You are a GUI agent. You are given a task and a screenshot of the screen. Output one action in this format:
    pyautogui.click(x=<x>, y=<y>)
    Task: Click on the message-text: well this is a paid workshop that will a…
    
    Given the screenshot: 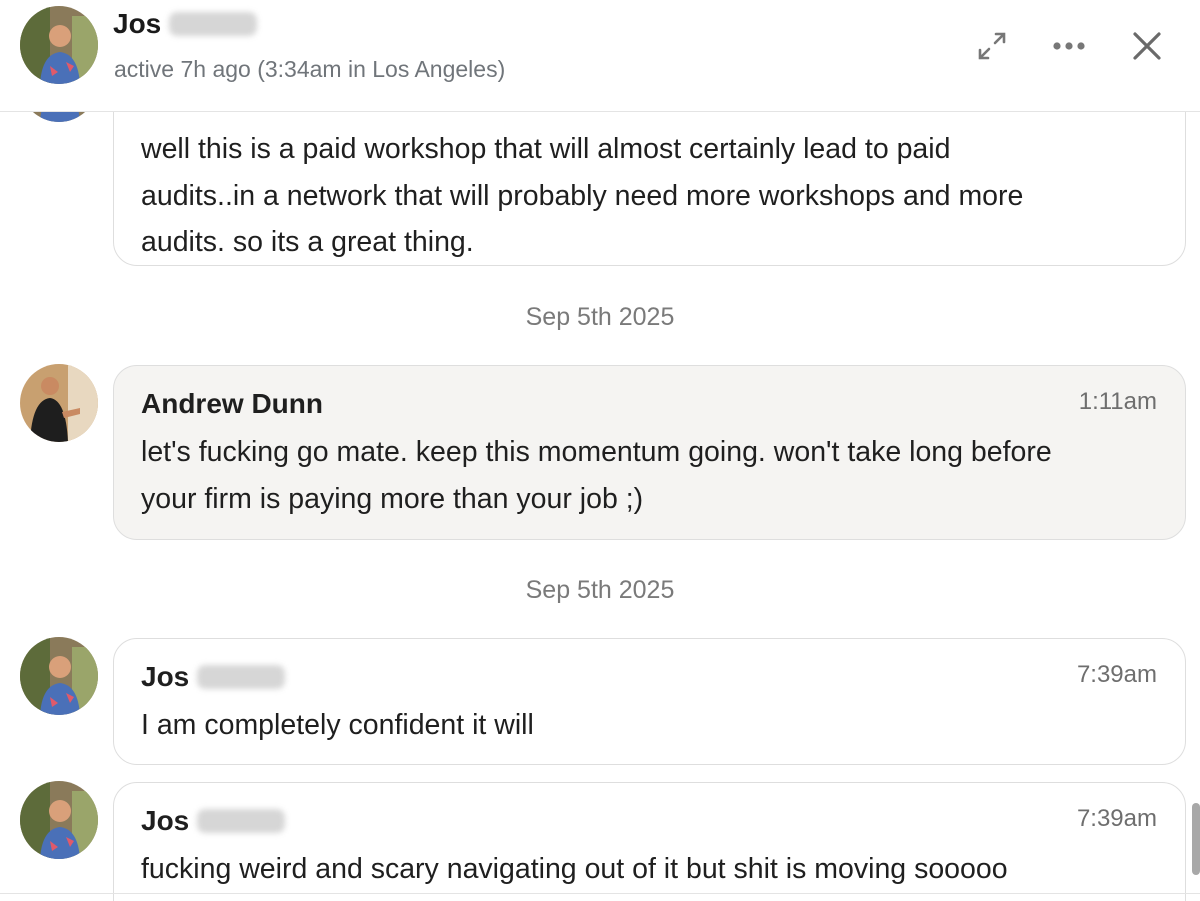 What is the action you would take?
    pyautogui.click(x=582, y=195)
    